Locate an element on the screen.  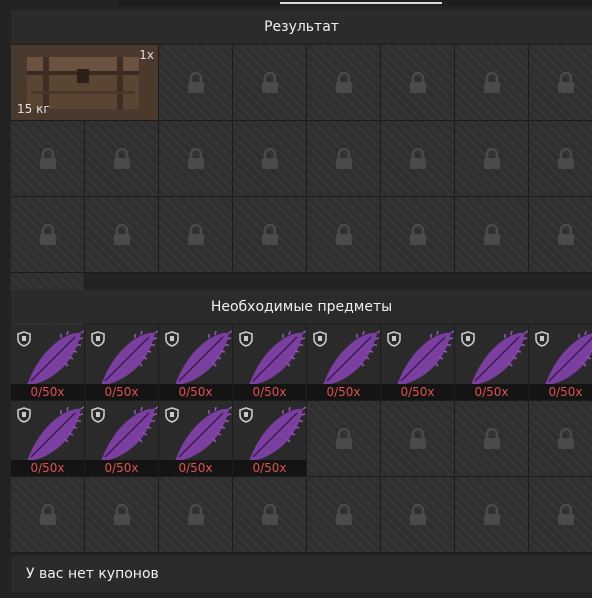
required-items-title: Необходимые предметы is located at coordinates (301, 306).